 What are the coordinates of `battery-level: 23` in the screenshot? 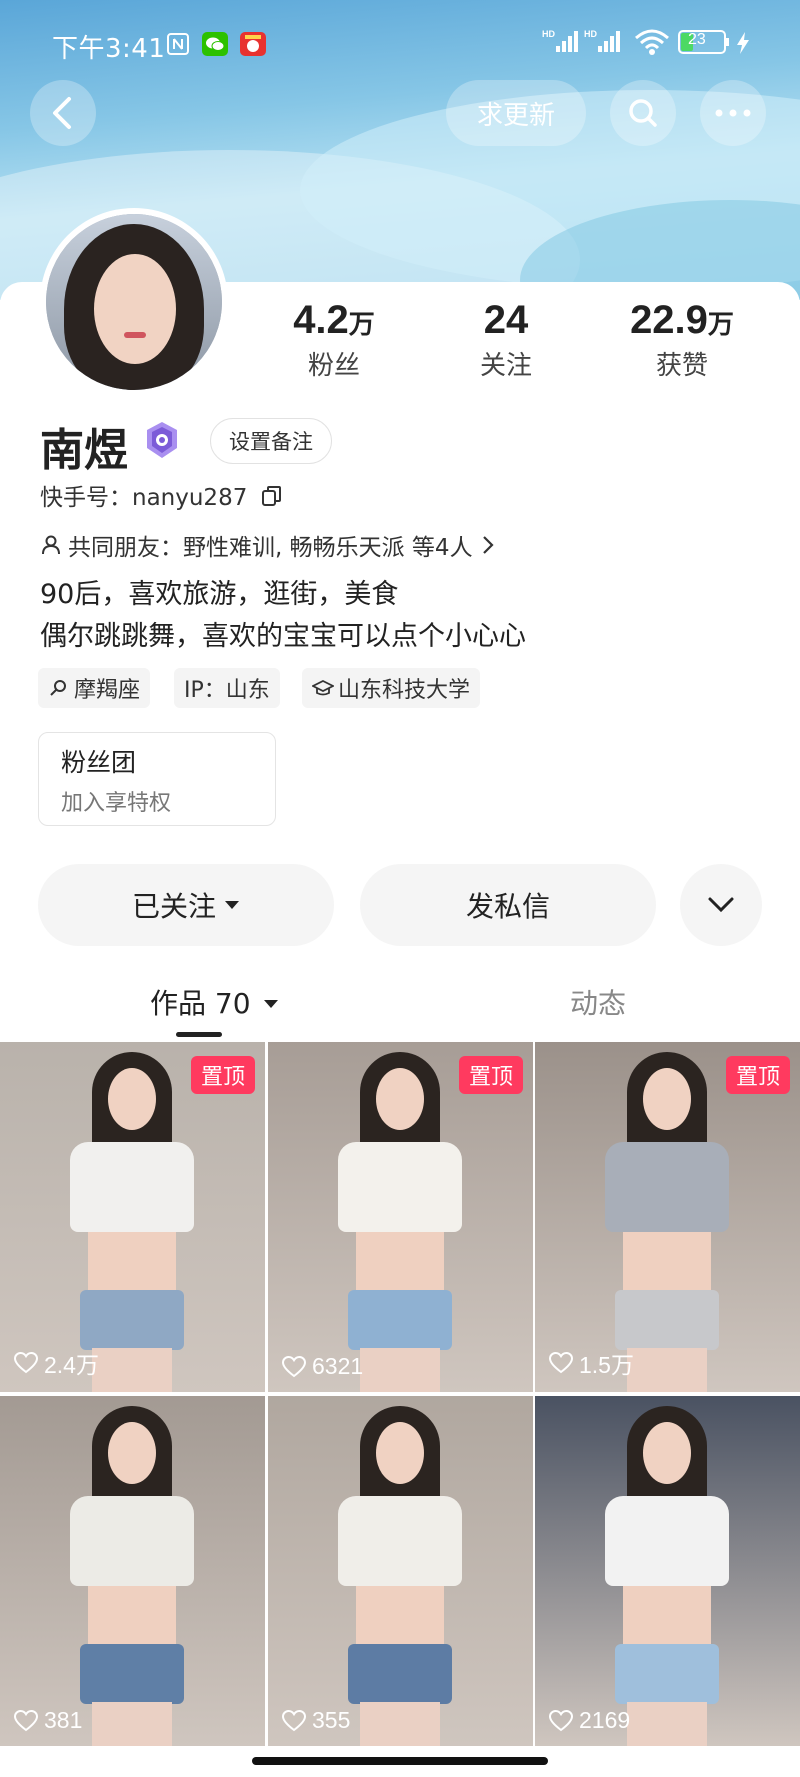 It's located at (697, 39).